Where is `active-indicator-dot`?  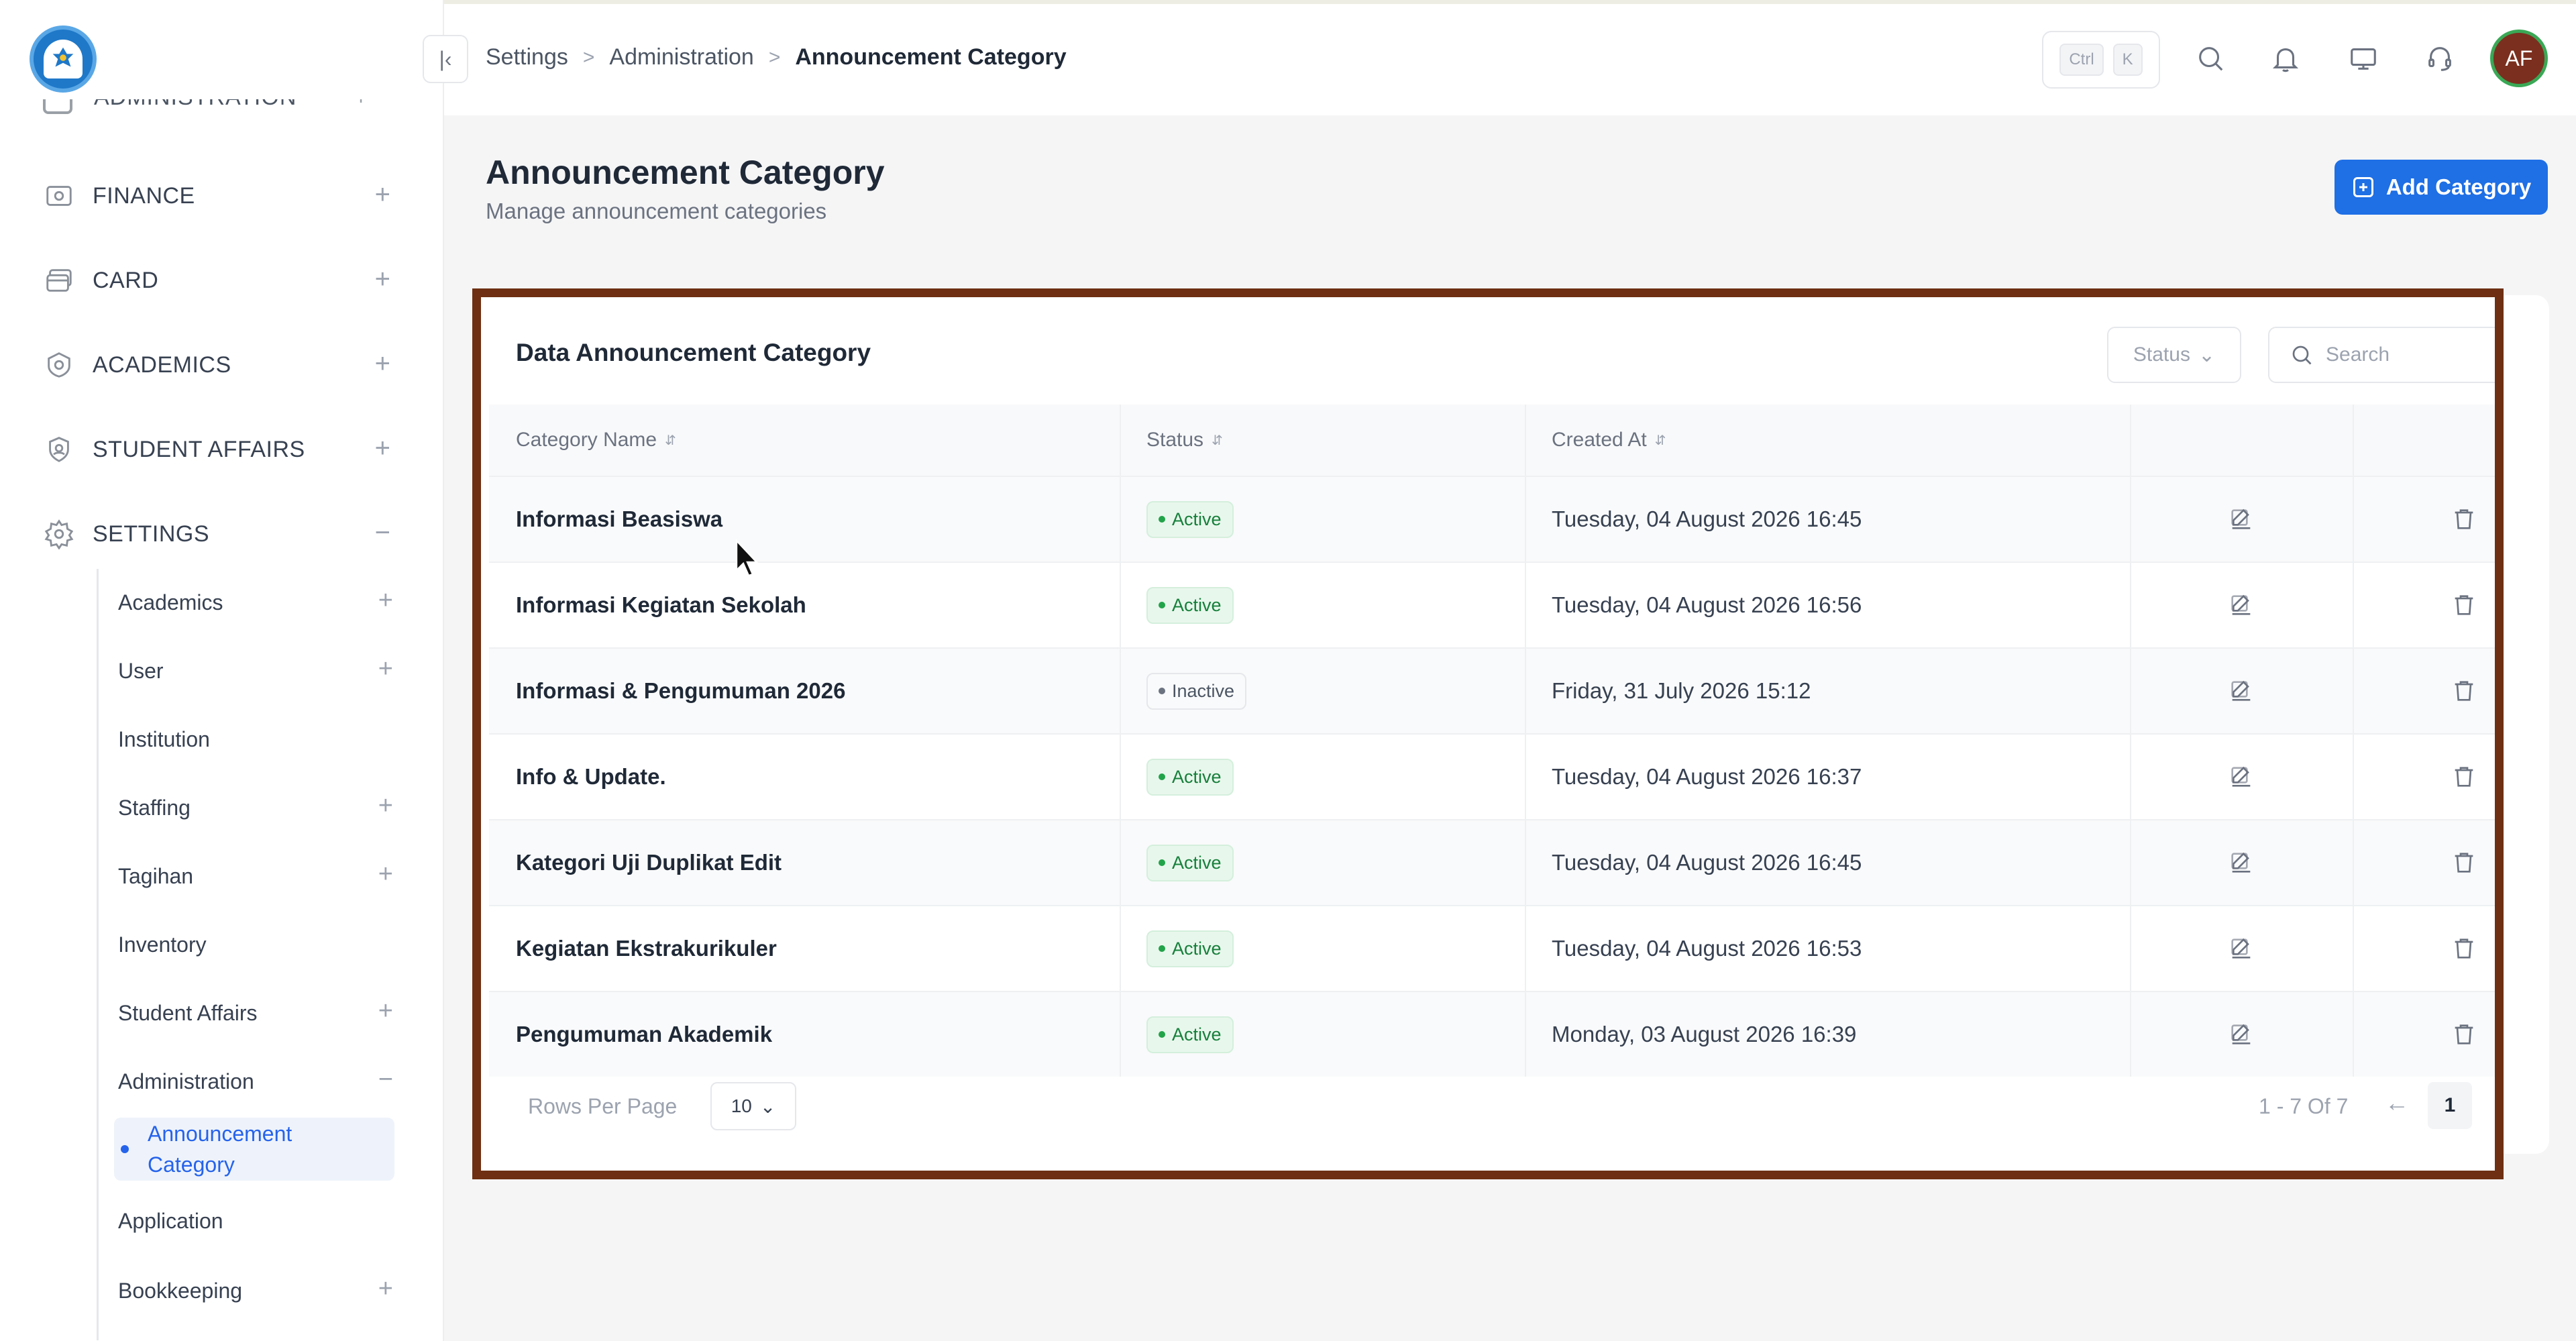 active-indicator-dot is located at coordinates (125, 1149).